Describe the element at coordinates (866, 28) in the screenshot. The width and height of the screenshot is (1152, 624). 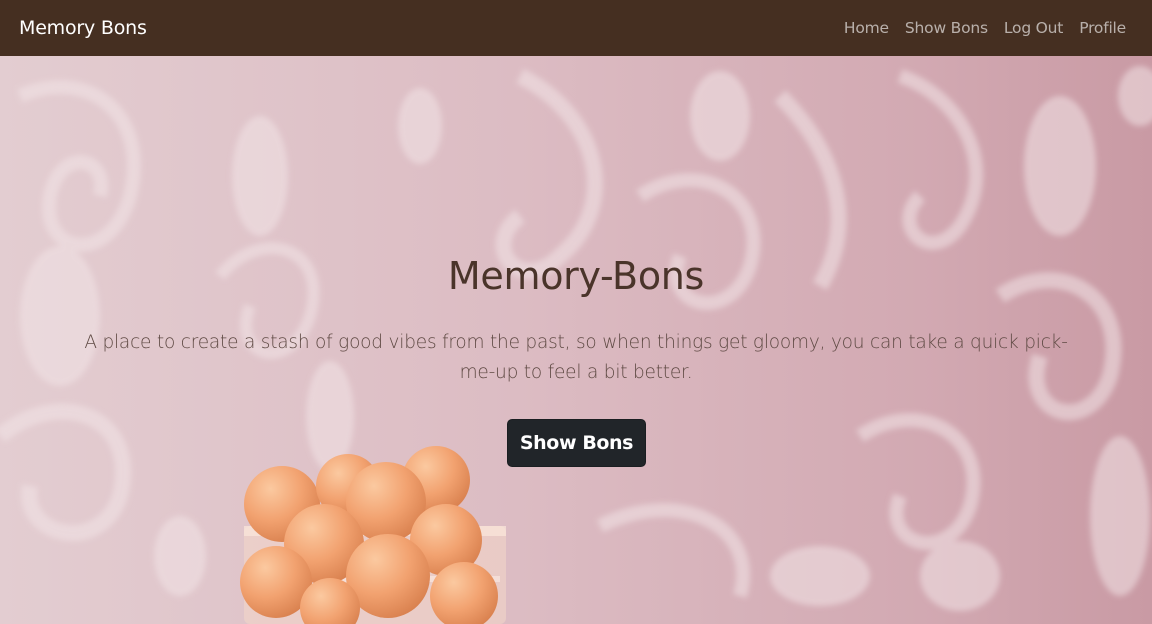
I see `nav-link-home: Home` at that location.